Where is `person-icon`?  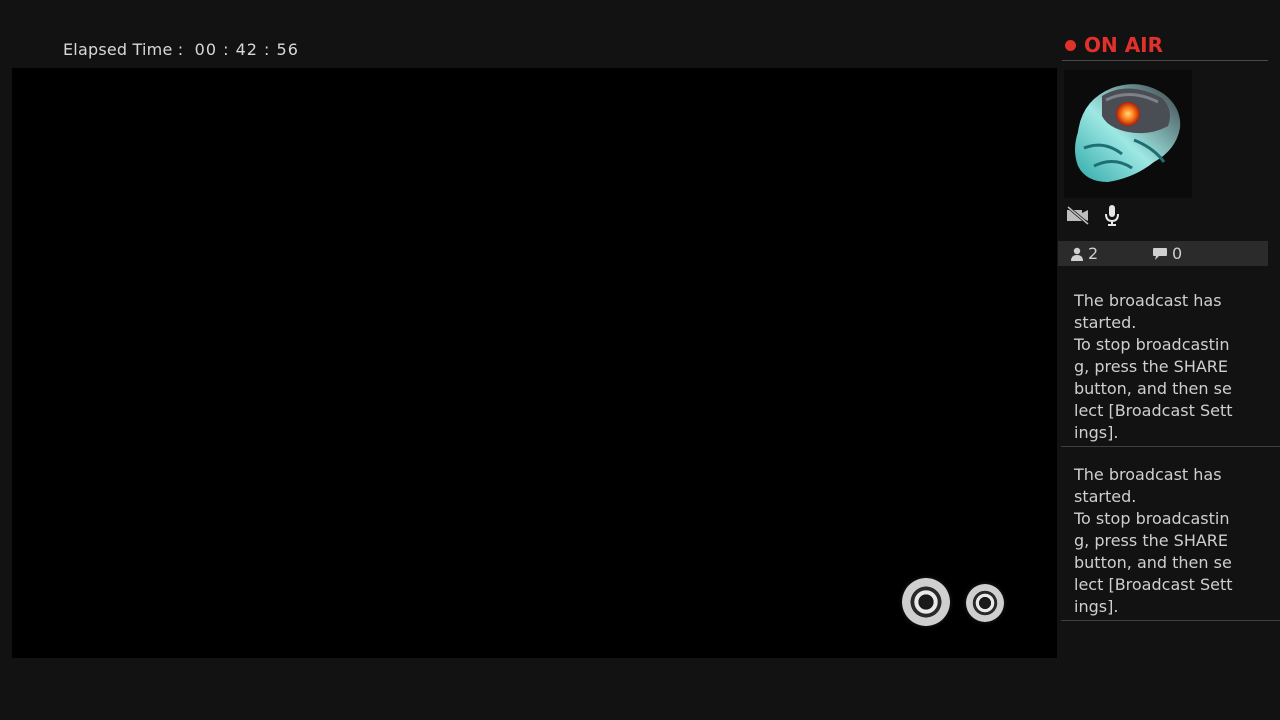
person-icon is located at coordinates (1077, 254).